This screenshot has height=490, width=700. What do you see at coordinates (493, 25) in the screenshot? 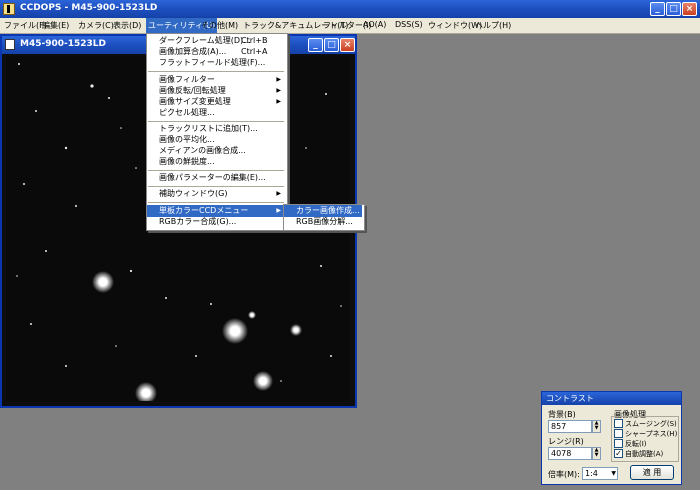
I see `menu-help: ヘルプ(H)` at bounding box center [493, 25].